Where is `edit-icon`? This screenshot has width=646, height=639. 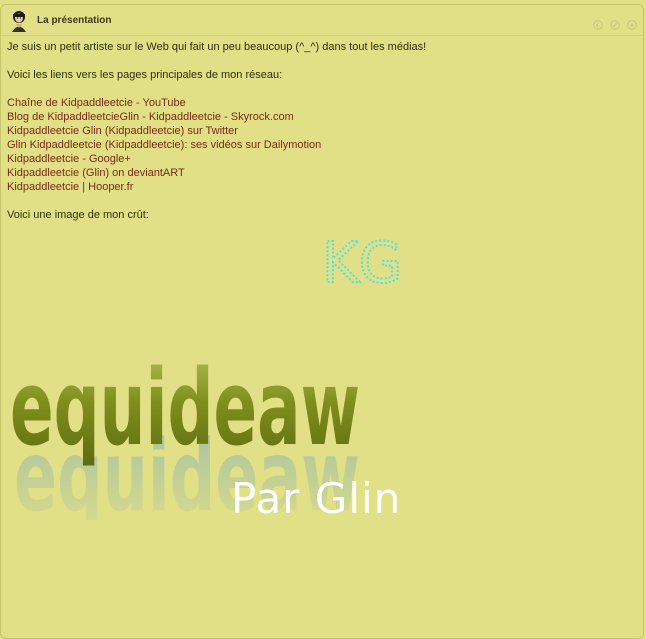
edit-icon is located at coordinates (615, 22).